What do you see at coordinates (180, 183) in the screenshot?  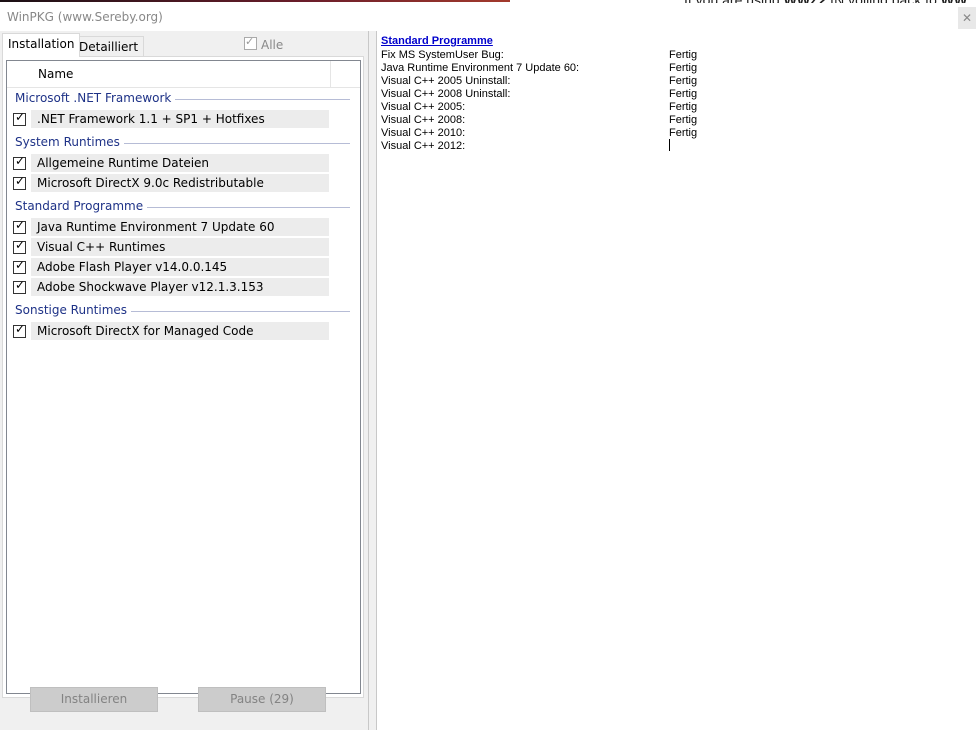 I see `list-item-label: Microsoft DirectX 9.0c Redistributable` at bounding box center [180, 183].